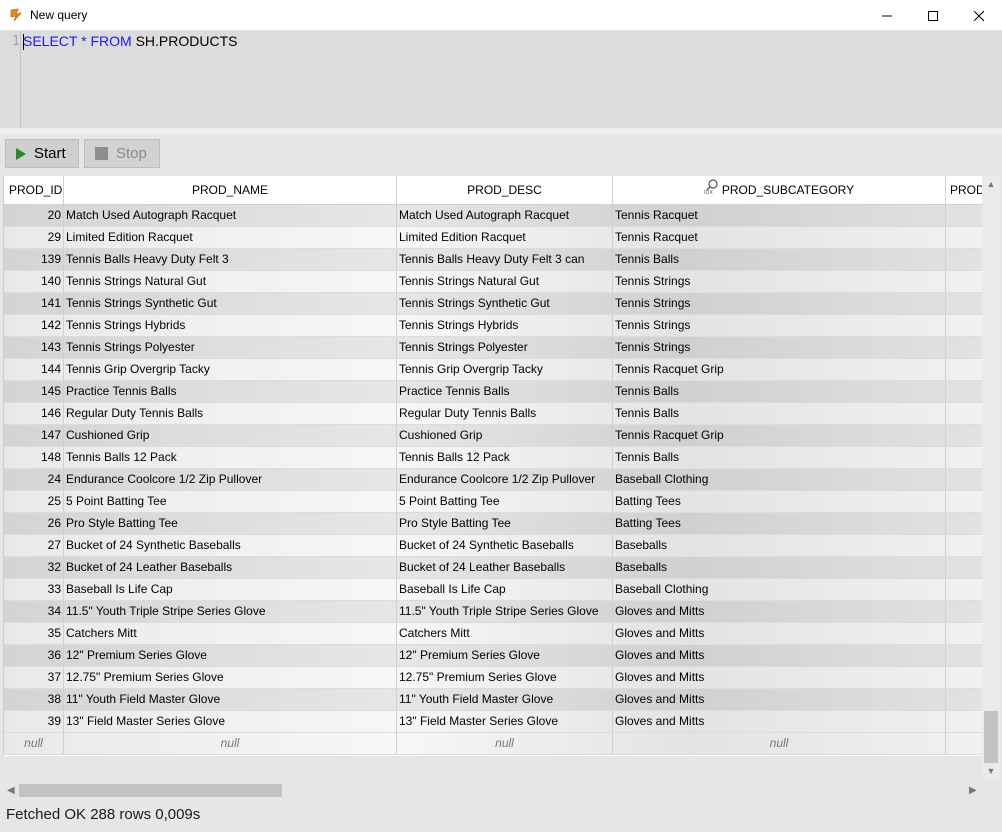 This screenshot has width=1002, height=832. What do you see at coordinates (34, 633) in the screenshot?
I see `cell-prod-id: 35` at bounding box center [34, 633].